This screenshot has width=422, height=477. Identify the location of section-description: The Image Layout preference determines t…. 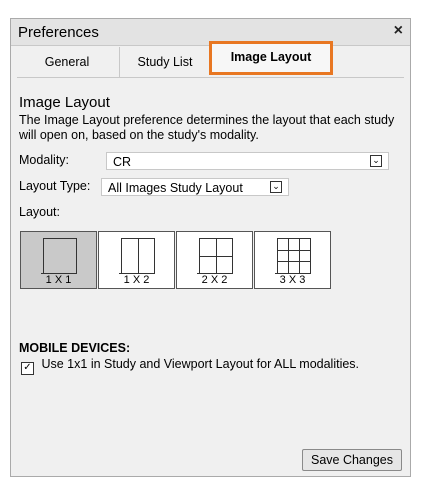
(207, 127).